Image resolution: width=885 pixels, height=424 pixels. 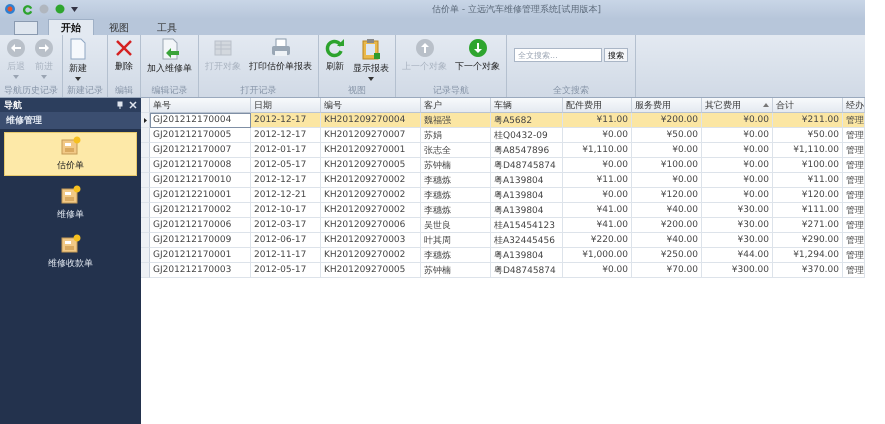 I want to click on table-cell: ¥250.00, so click(x=667, y=255).